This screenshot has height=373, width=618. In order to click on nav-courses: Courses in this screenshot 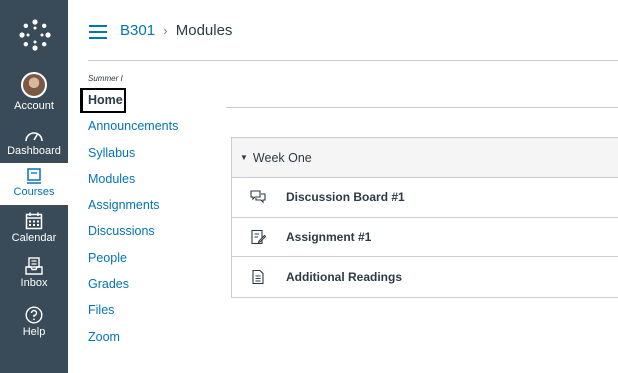, I will do `click(34, 184)`.